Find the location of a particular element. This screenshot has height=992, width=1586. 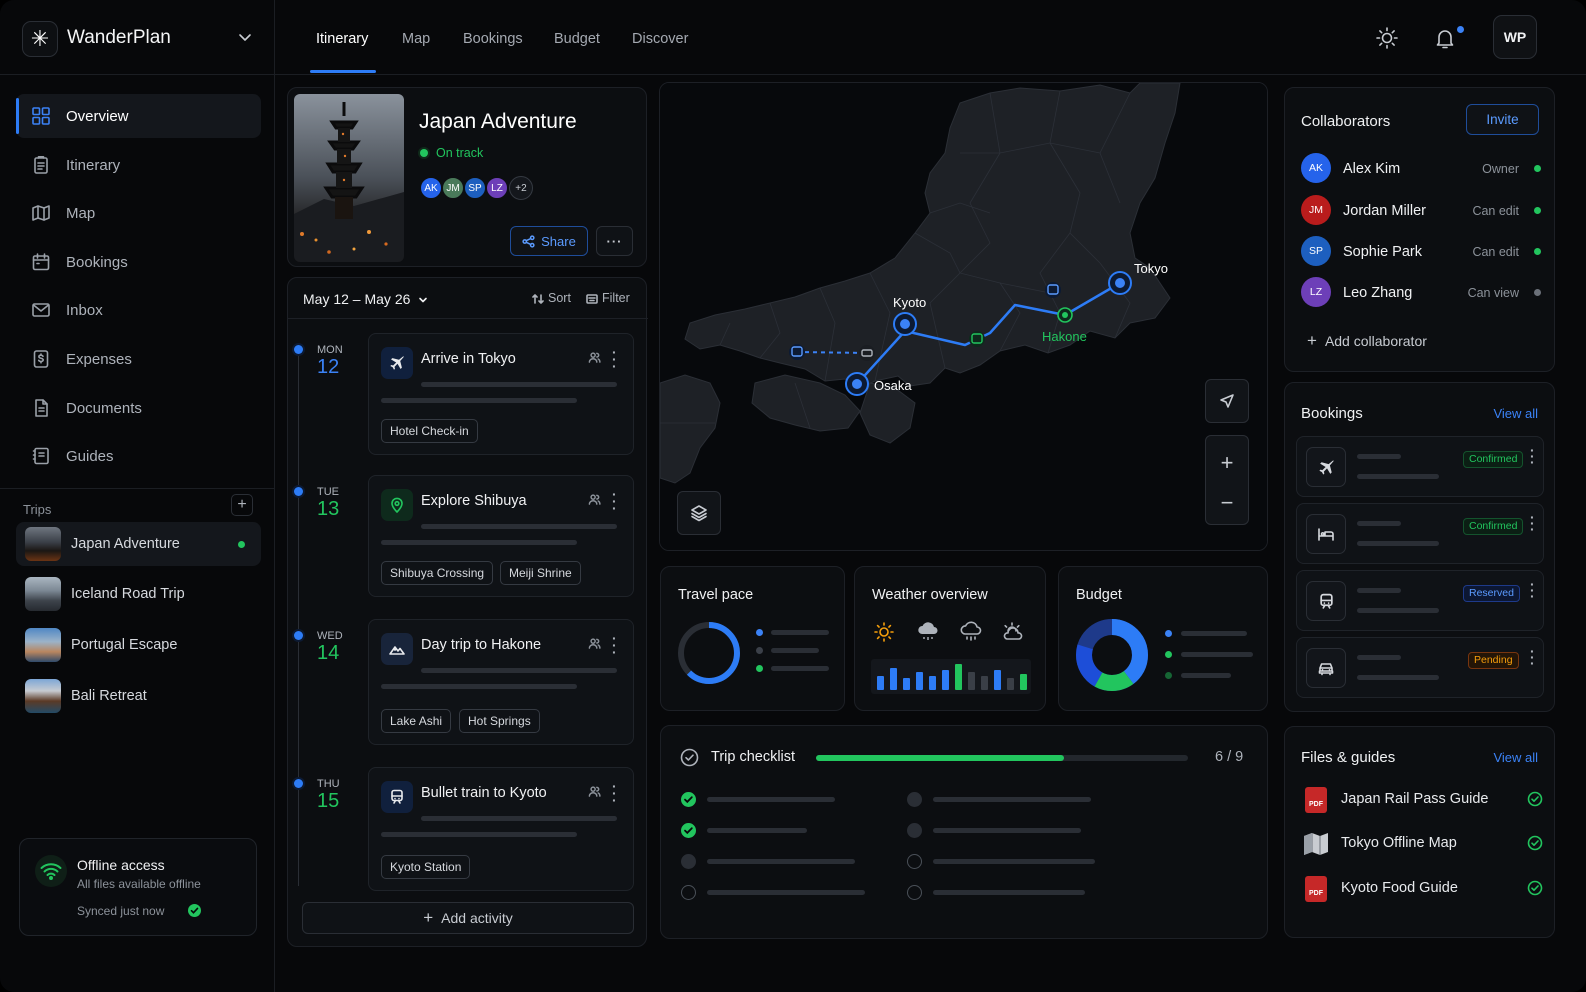

tokyo-marker is located at coordinates (1120, 283).